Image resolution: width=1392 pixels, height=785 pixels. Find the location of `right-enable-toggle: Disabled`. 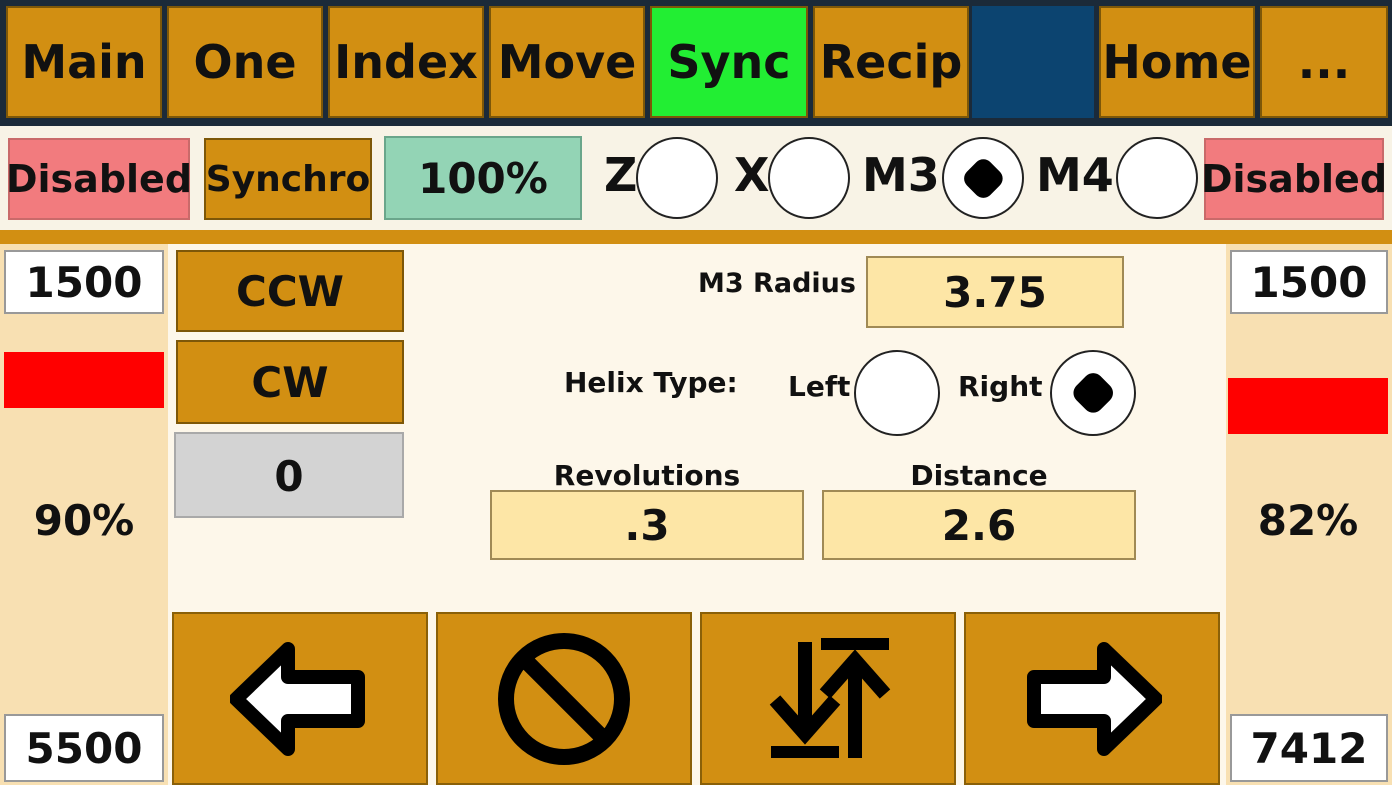

right-enable-toggle: Disabled is located at coordinates (1294, 179).